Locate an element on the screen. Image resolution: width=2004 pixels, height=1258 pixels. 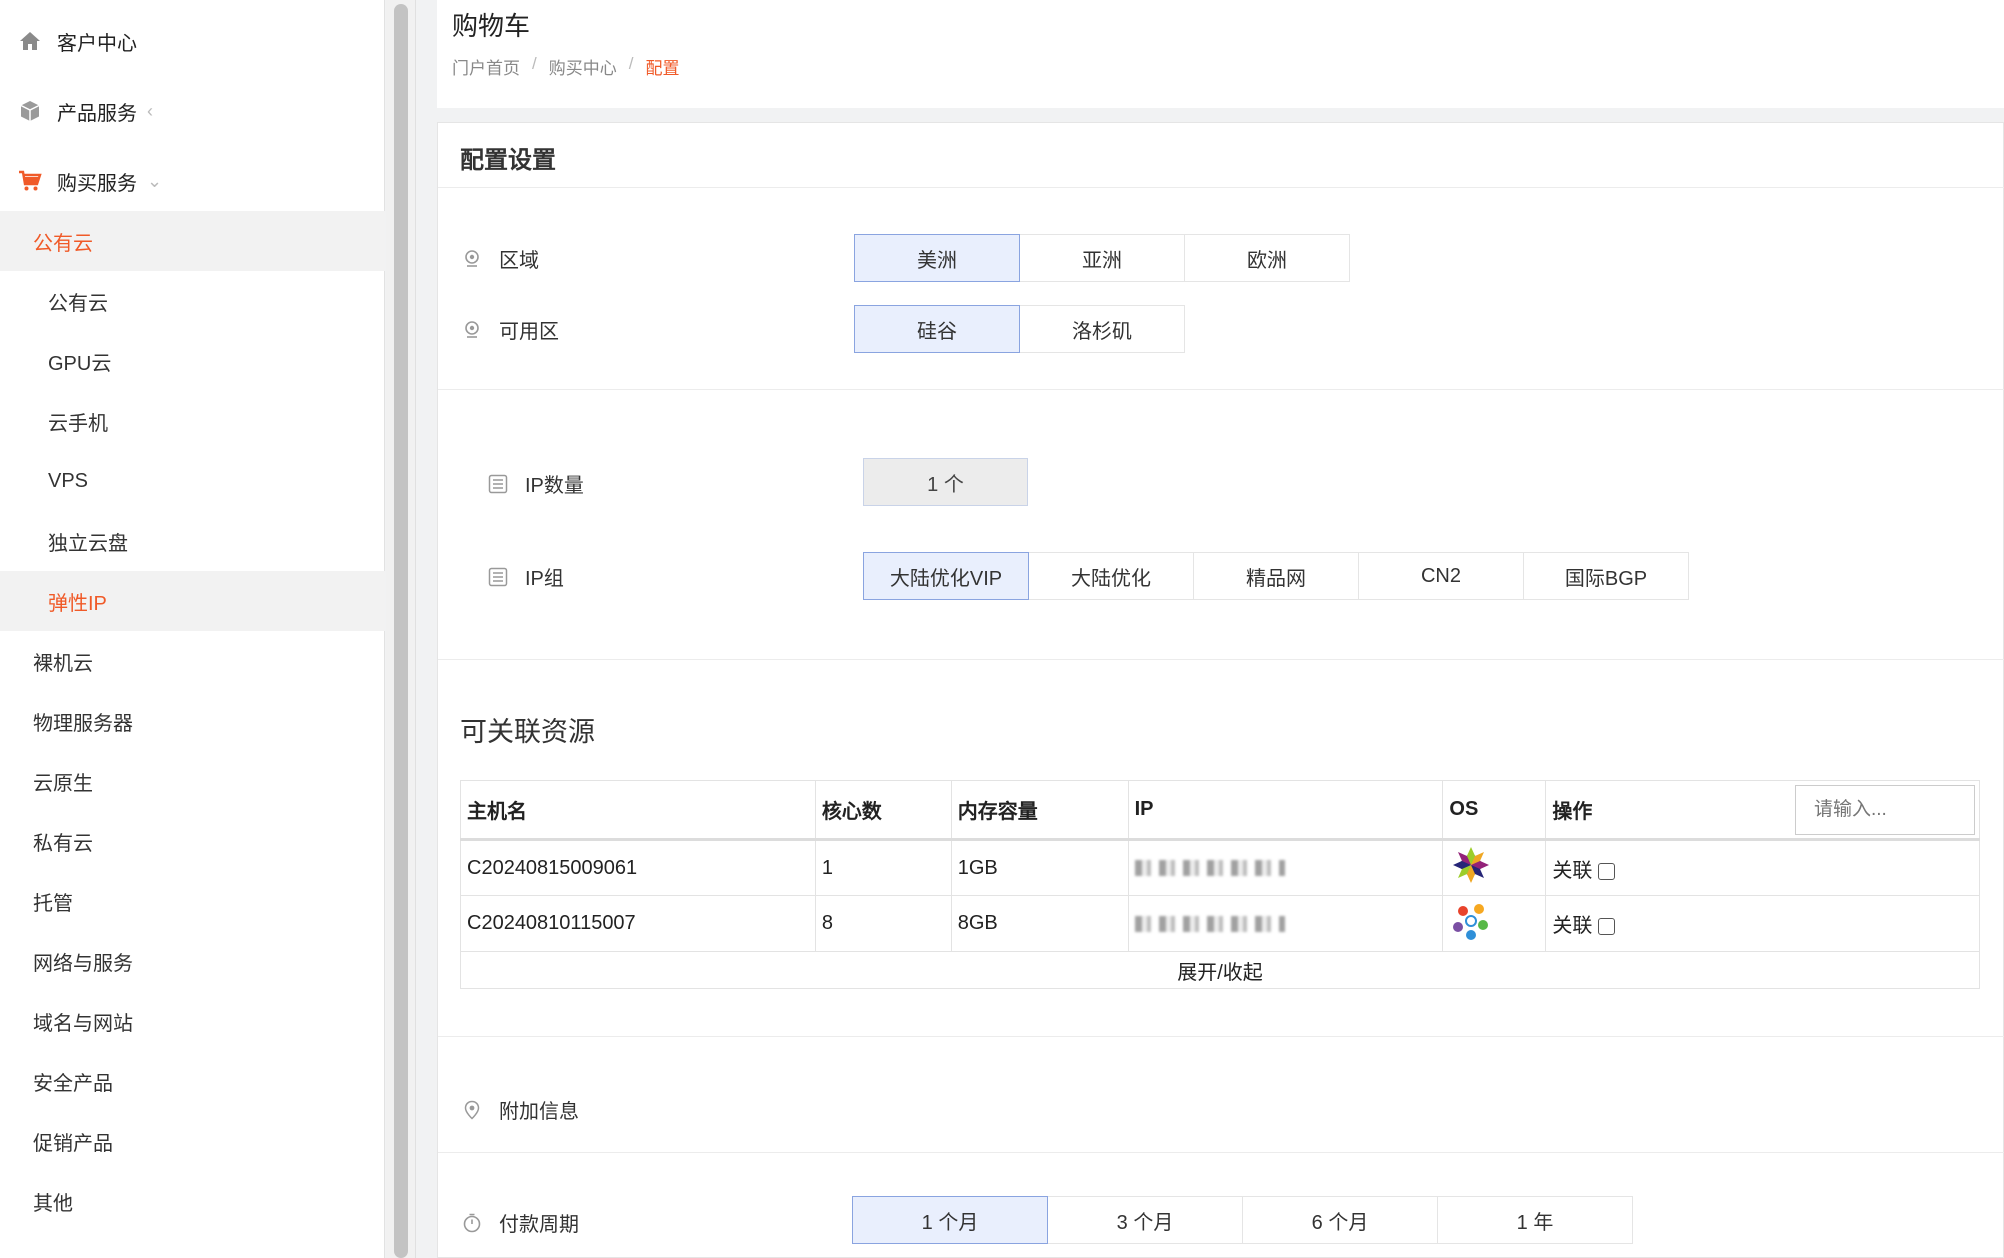
sidebar-item-label: 安全产品 is located at coordinates (73, 1083).